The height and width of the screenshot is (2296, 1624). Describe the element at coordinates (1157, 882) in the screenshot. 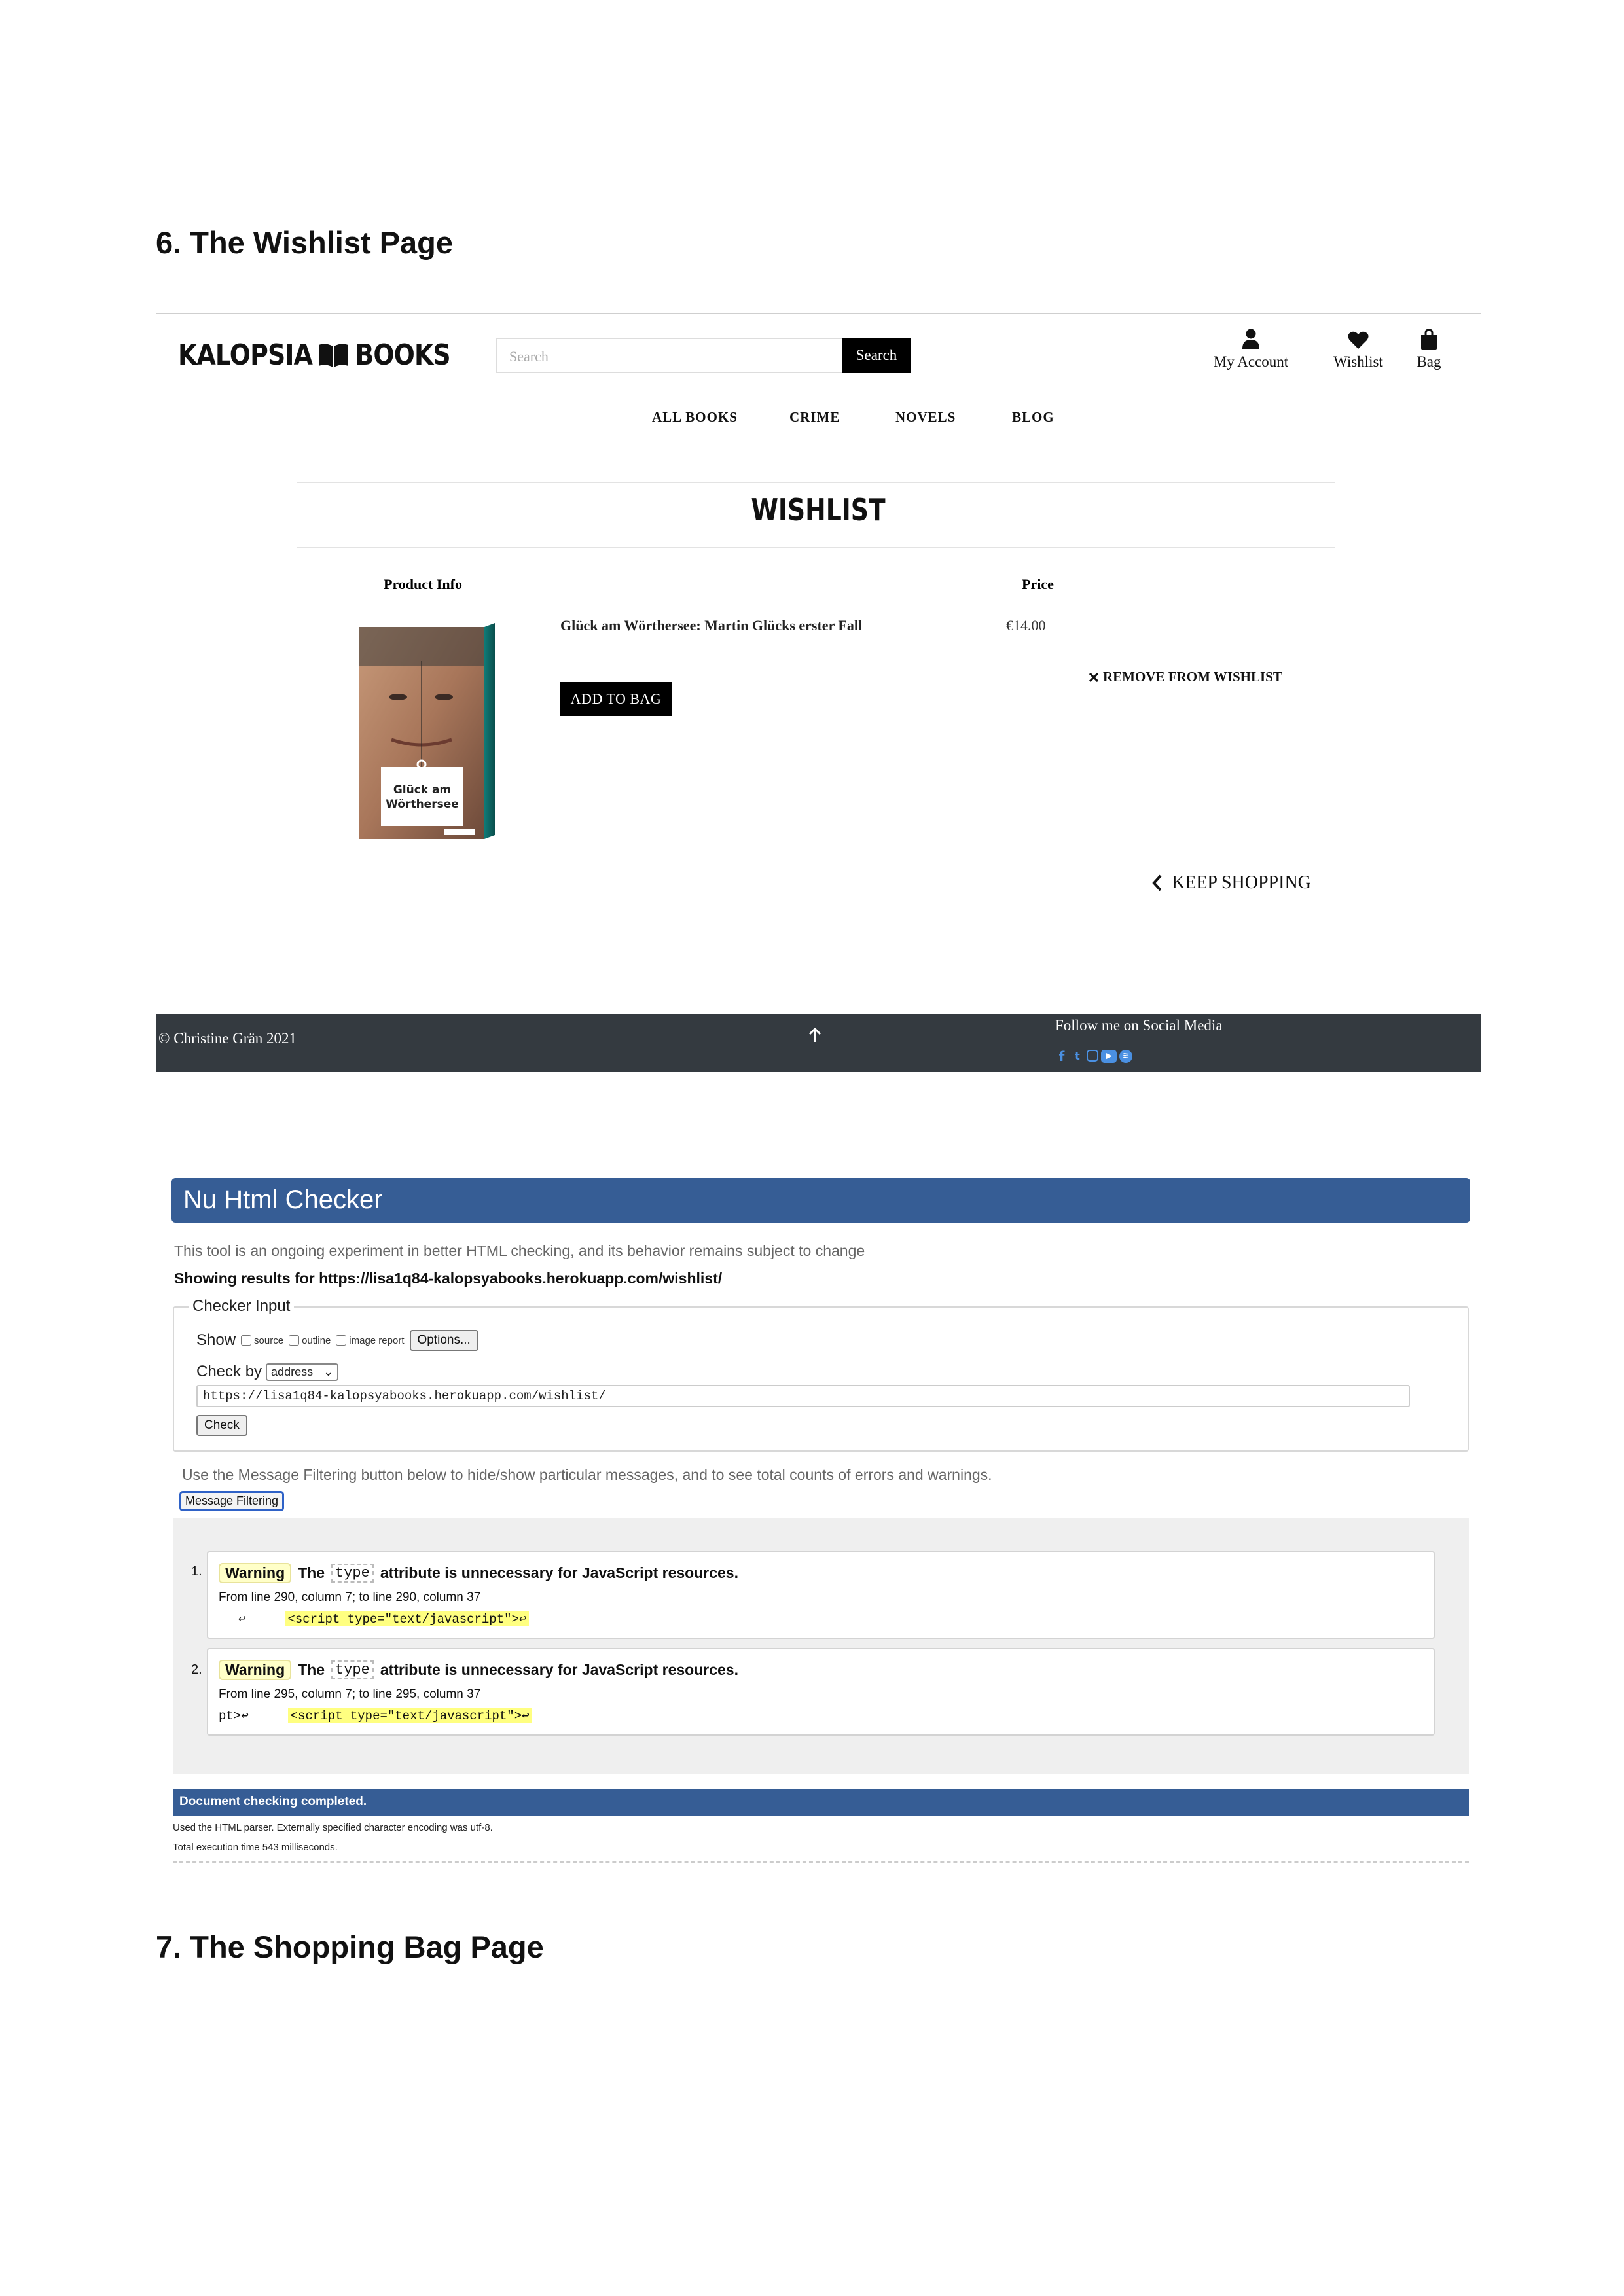

I see `chevron-left-icon` at that location.